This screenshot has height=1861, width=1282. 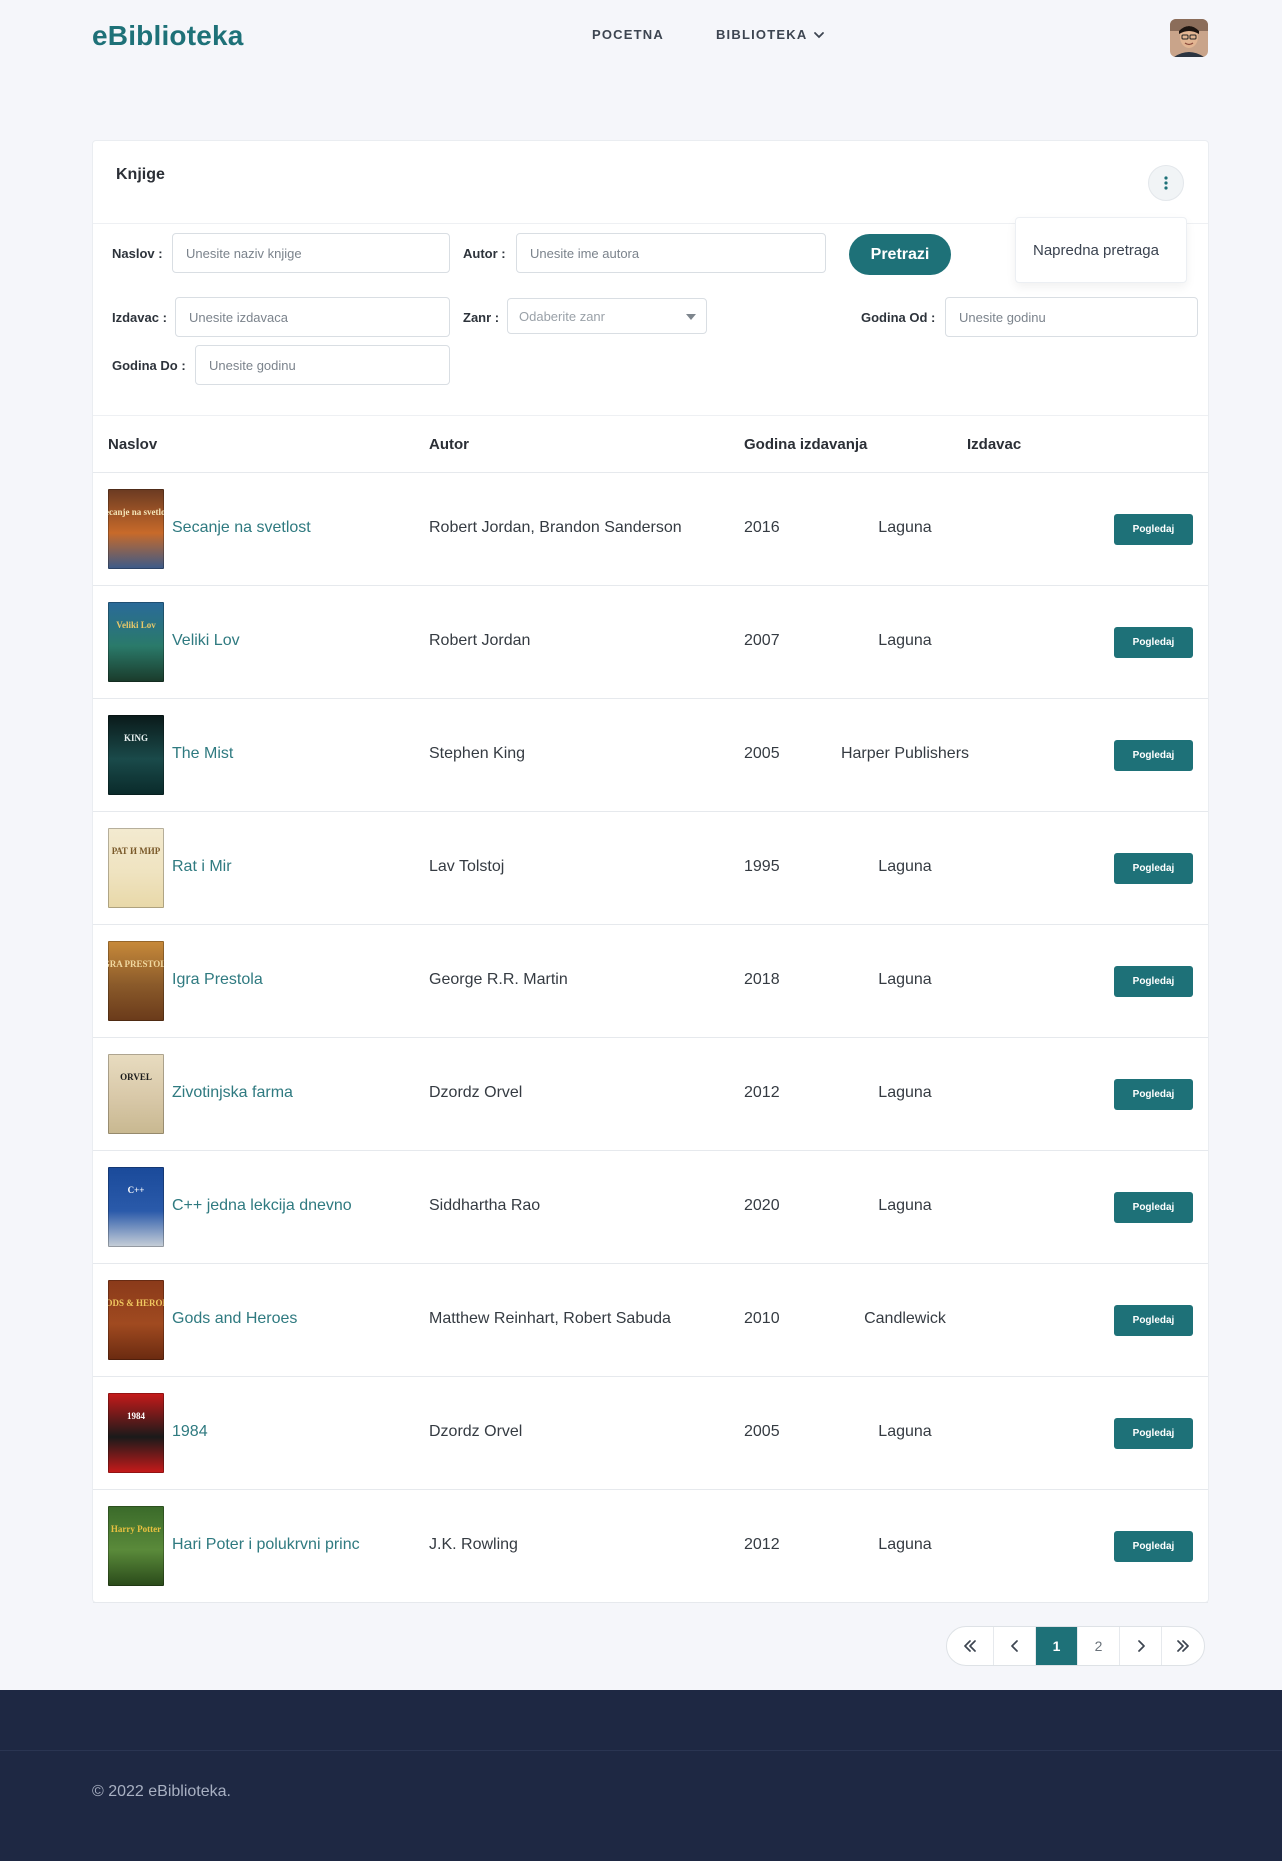 I want to click on column-header-izdavac: Izdavac, so click(x=994, y=444).